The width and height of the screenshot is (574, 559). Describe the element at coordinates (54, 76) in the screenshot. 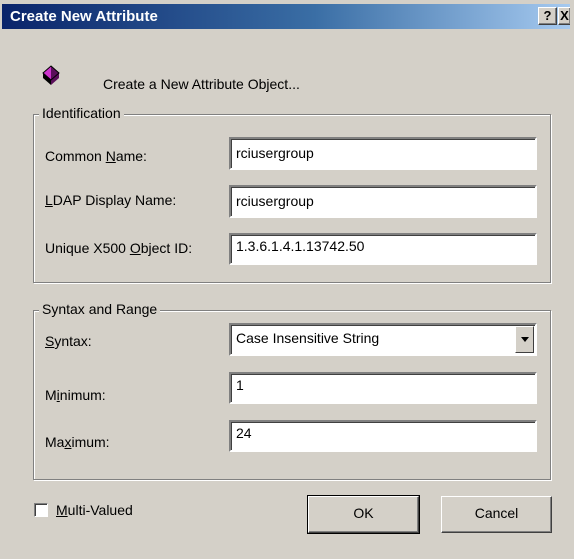

I see `attribute-diamond-icon` at that location.